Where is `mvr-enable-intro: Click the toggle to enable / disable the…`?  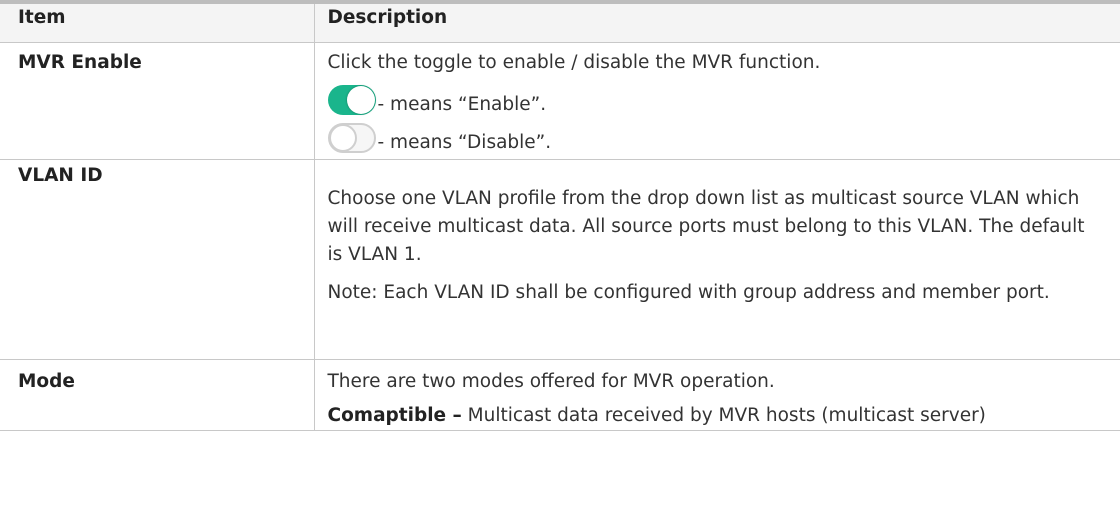 mvr-enable-intro: Click the toggle to enable / disable the… is located at coordinates (574, 62).